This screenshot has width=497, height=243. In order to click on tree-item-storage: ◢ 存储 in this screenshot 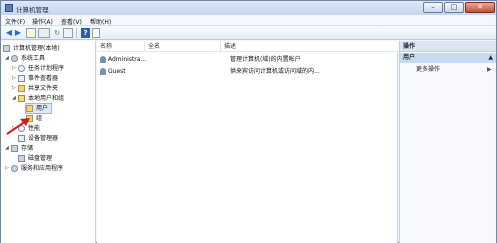, I will do `click(19, 148)`.